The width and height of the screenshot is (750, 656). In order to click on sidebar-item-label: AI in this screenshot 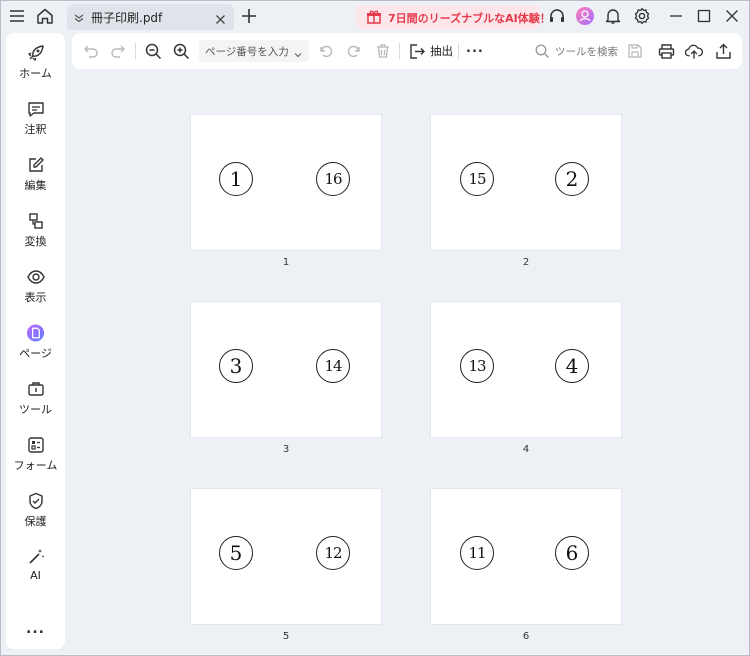, I will do `click(35, 575)`.